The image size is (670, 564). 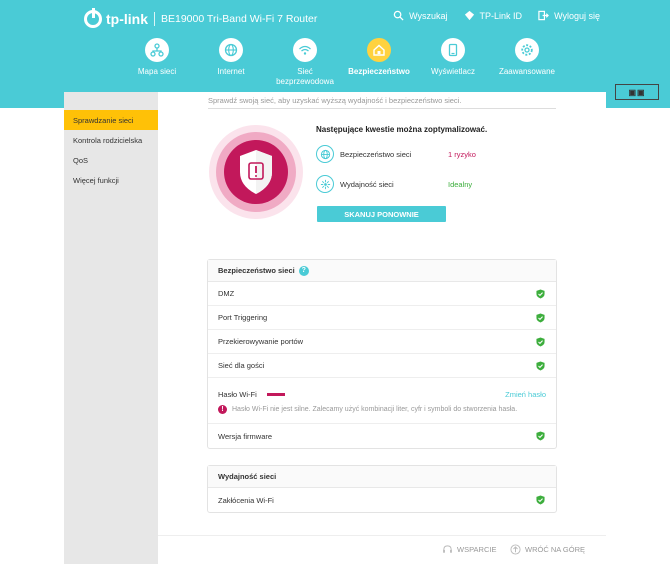 What do you see at coordinates (515, 549) in the screenshot?
I see `arrow-up-icon` at bounding box center [515, 549].